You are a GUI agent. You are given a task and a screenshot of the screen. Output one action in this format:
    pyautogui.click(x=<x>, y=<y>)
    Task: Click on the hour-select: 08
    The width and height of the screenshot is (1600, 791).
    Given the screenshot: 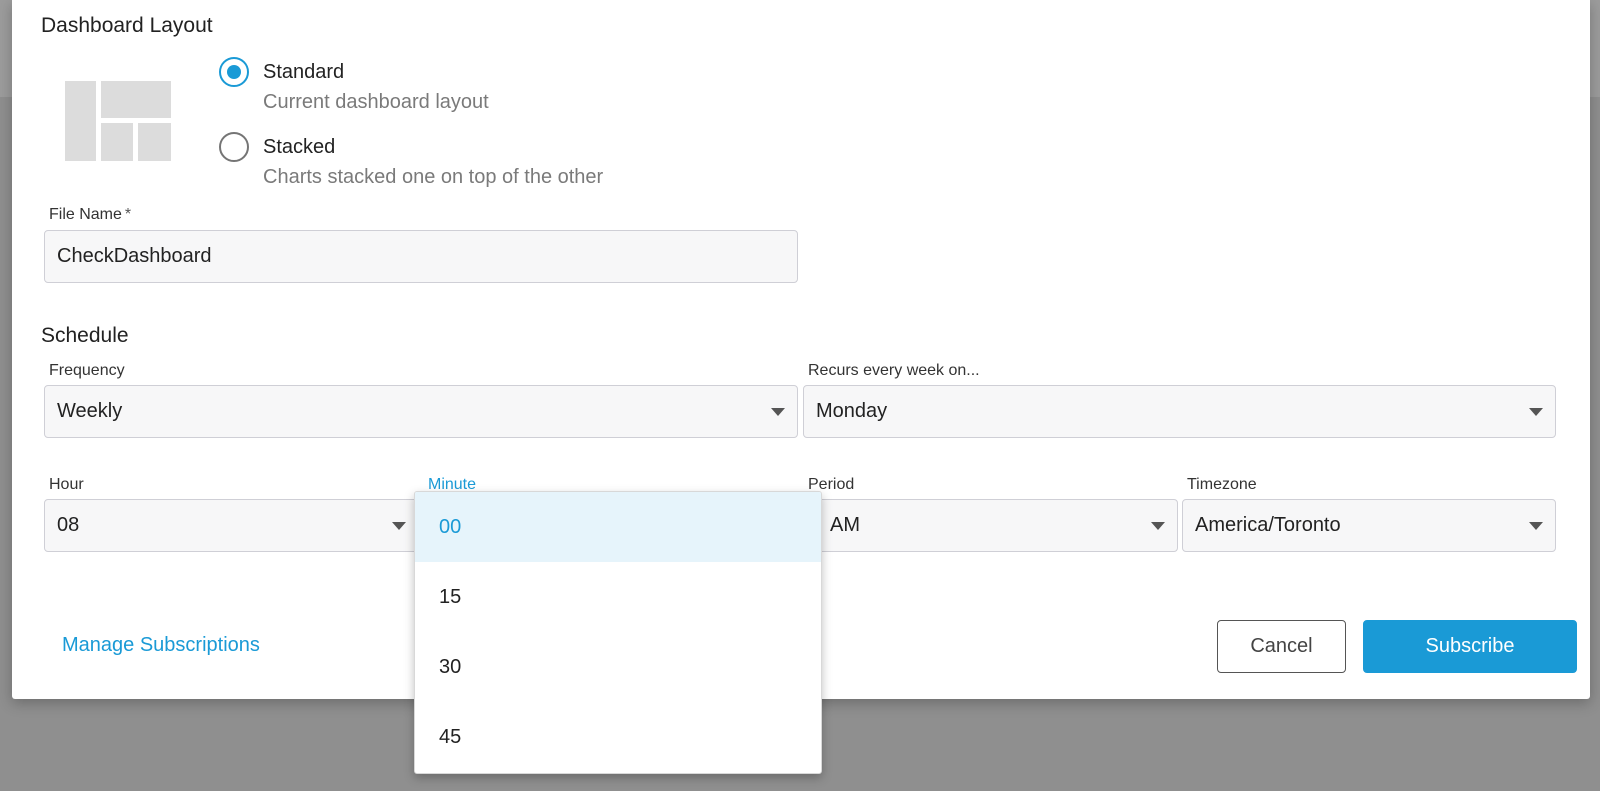 What is the action you would take?
    pyautogui.click(x=231, y=525)
    